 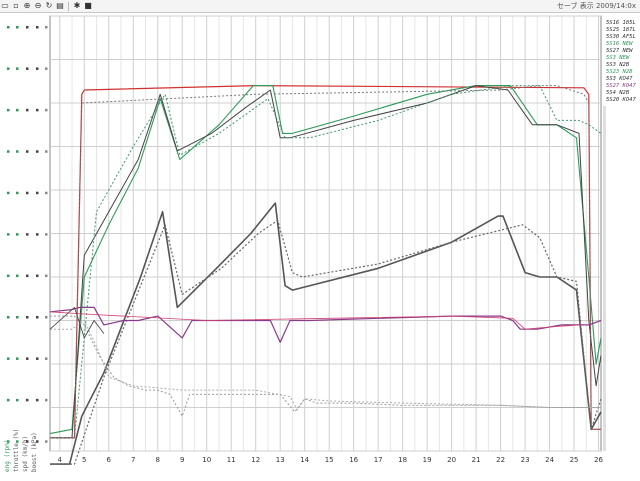 I want to click on x-tick-label: 17, so click(x=378, y=460).